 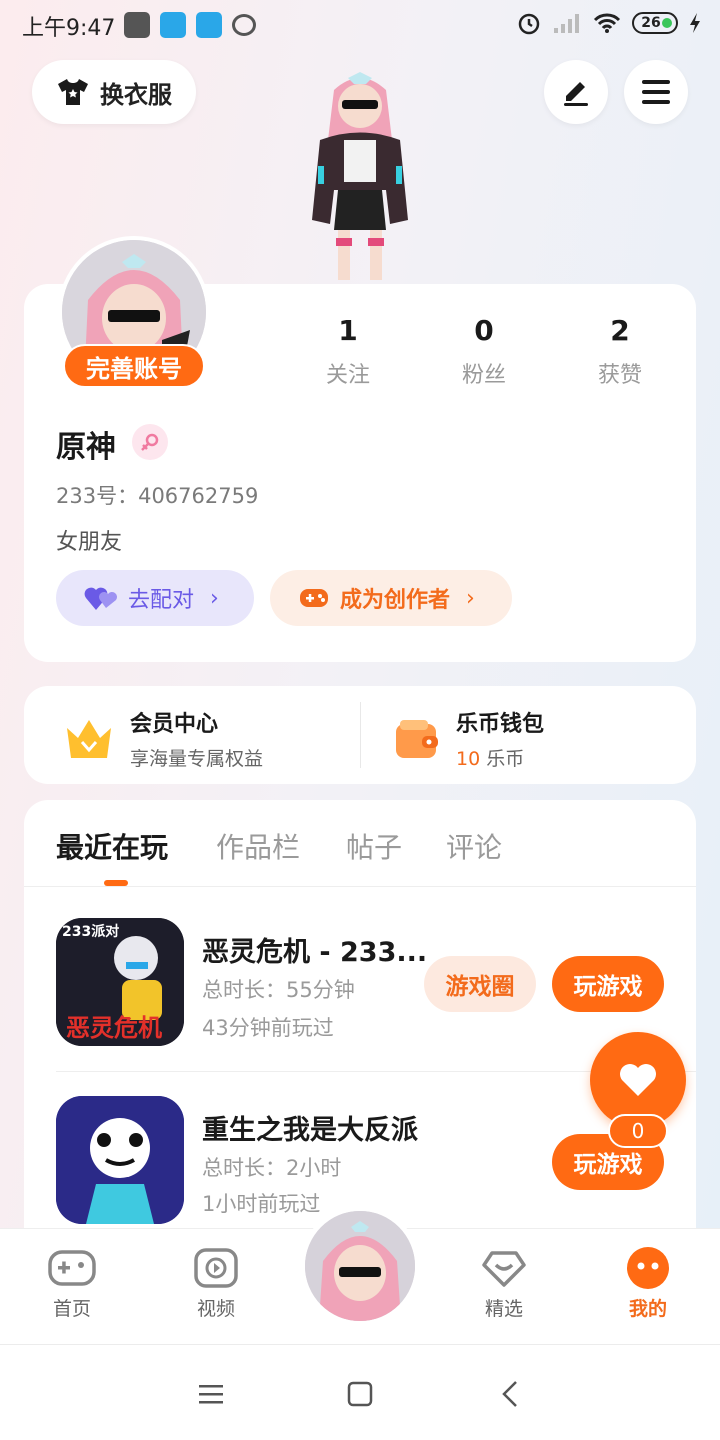 I want to click on status-bar: 上午9:47 26, so click(x=360, y=25).